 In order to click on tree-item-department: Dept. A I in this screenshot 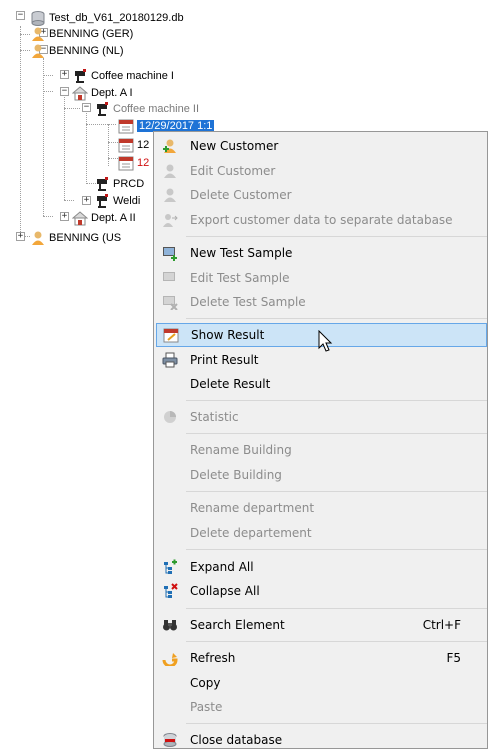, I will do `click(102, 92)`.